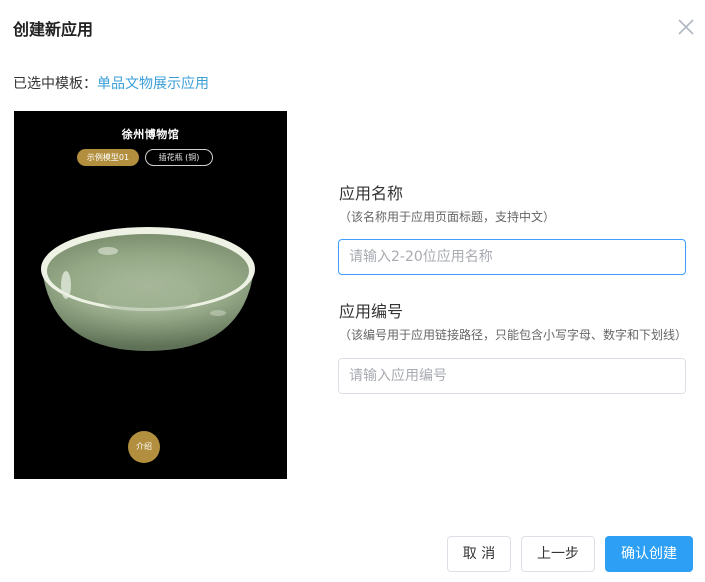  What do you see at coordinates (148, 289) in the screenshot?
I see `celadon-bowl-image` at bounding box center [148, 289].